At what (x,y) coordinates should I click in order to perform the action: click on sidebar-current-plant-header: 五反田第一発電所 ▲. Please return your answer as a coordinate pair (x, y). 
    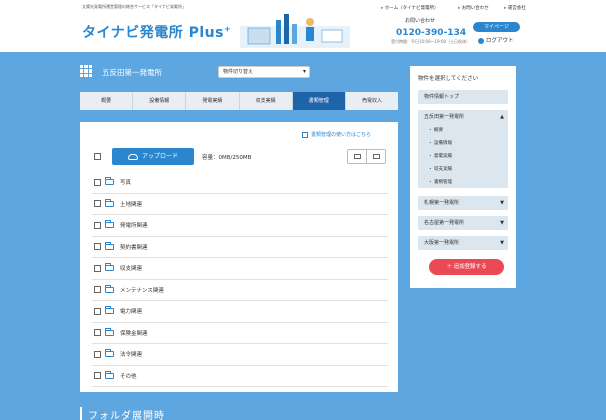
    Looking at the image, I should click on (463, 117).